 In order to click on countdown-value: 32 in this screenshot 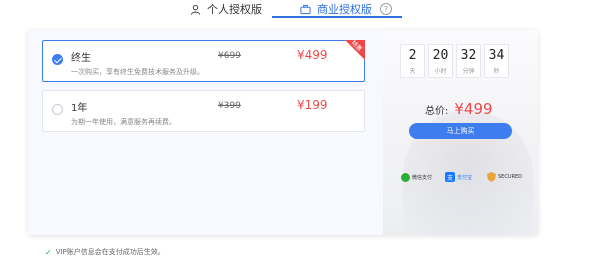, I will do `click(468, 55)`.